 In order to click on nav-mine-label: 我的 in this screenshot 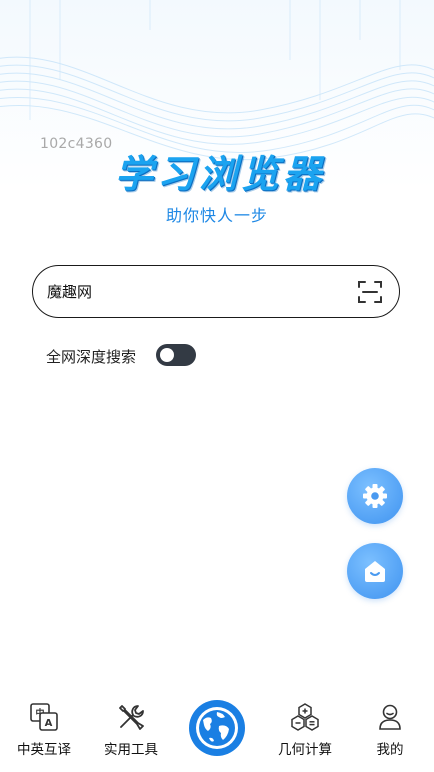, I will do `click(390, 750)`.